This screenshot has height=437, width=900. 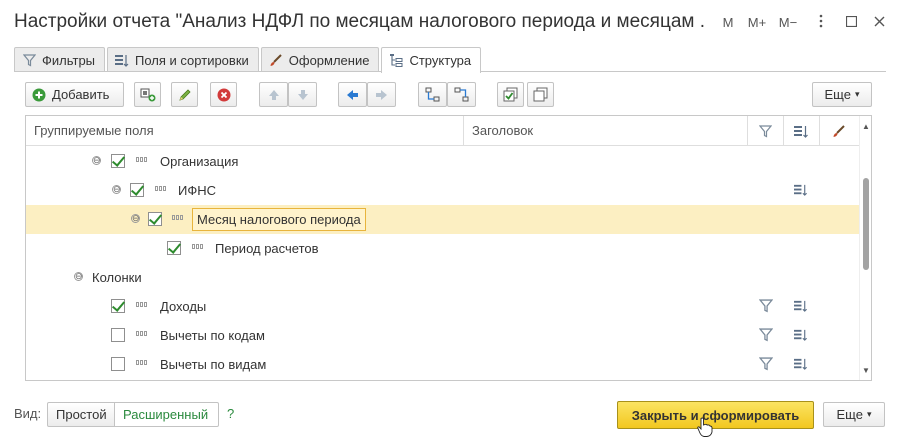 What do you see at coordinates (442, 335) in the screenshot?
I see `tree-row-deductions-codes: Вычеты по кодам` at bounding box center [442, 335].